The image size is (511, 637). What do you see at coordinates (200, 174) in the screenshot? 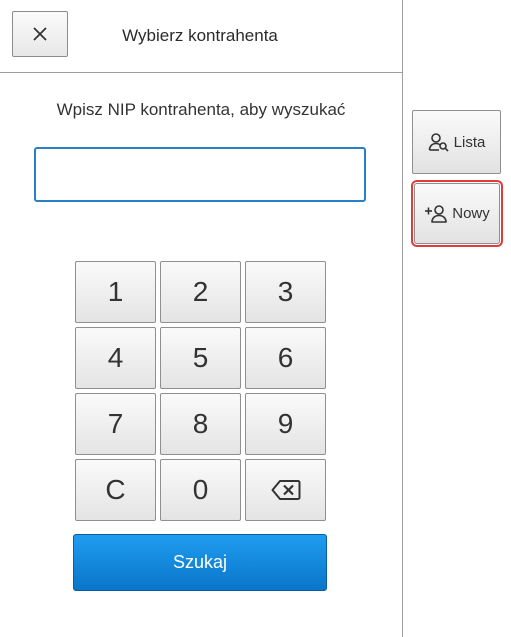
I see `nip-input` at bounding box center [200, 174].